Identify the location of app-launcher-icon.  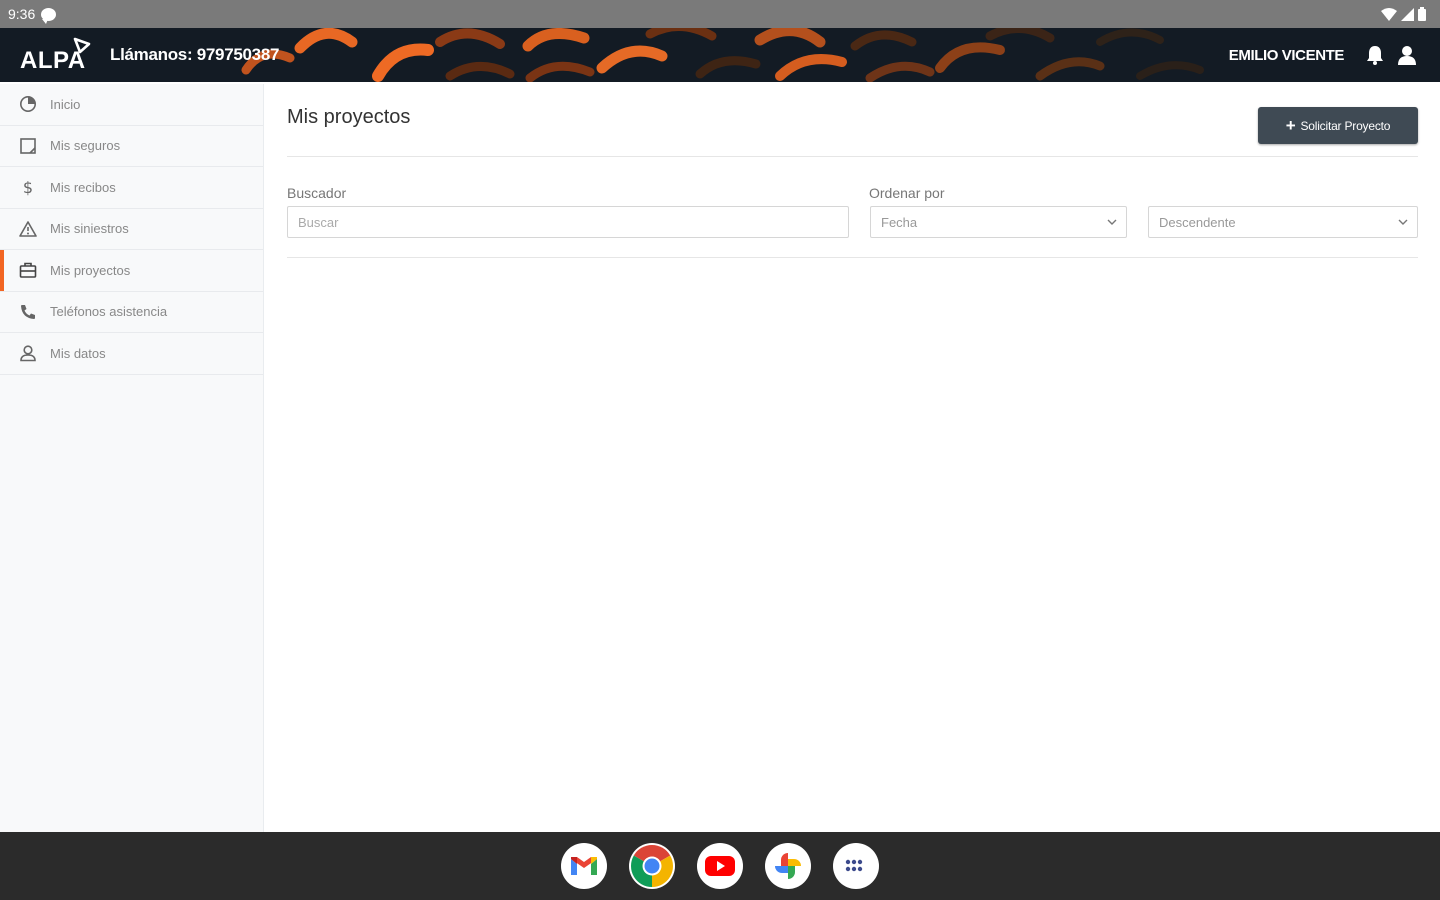
(856, 866).